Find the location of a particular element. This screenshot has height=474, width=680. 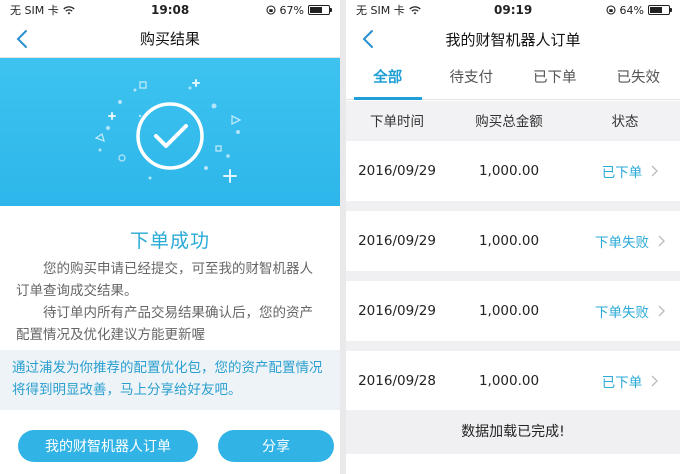

load-complete-message: 数据加载已完成! is located at coordinates (513, 432).